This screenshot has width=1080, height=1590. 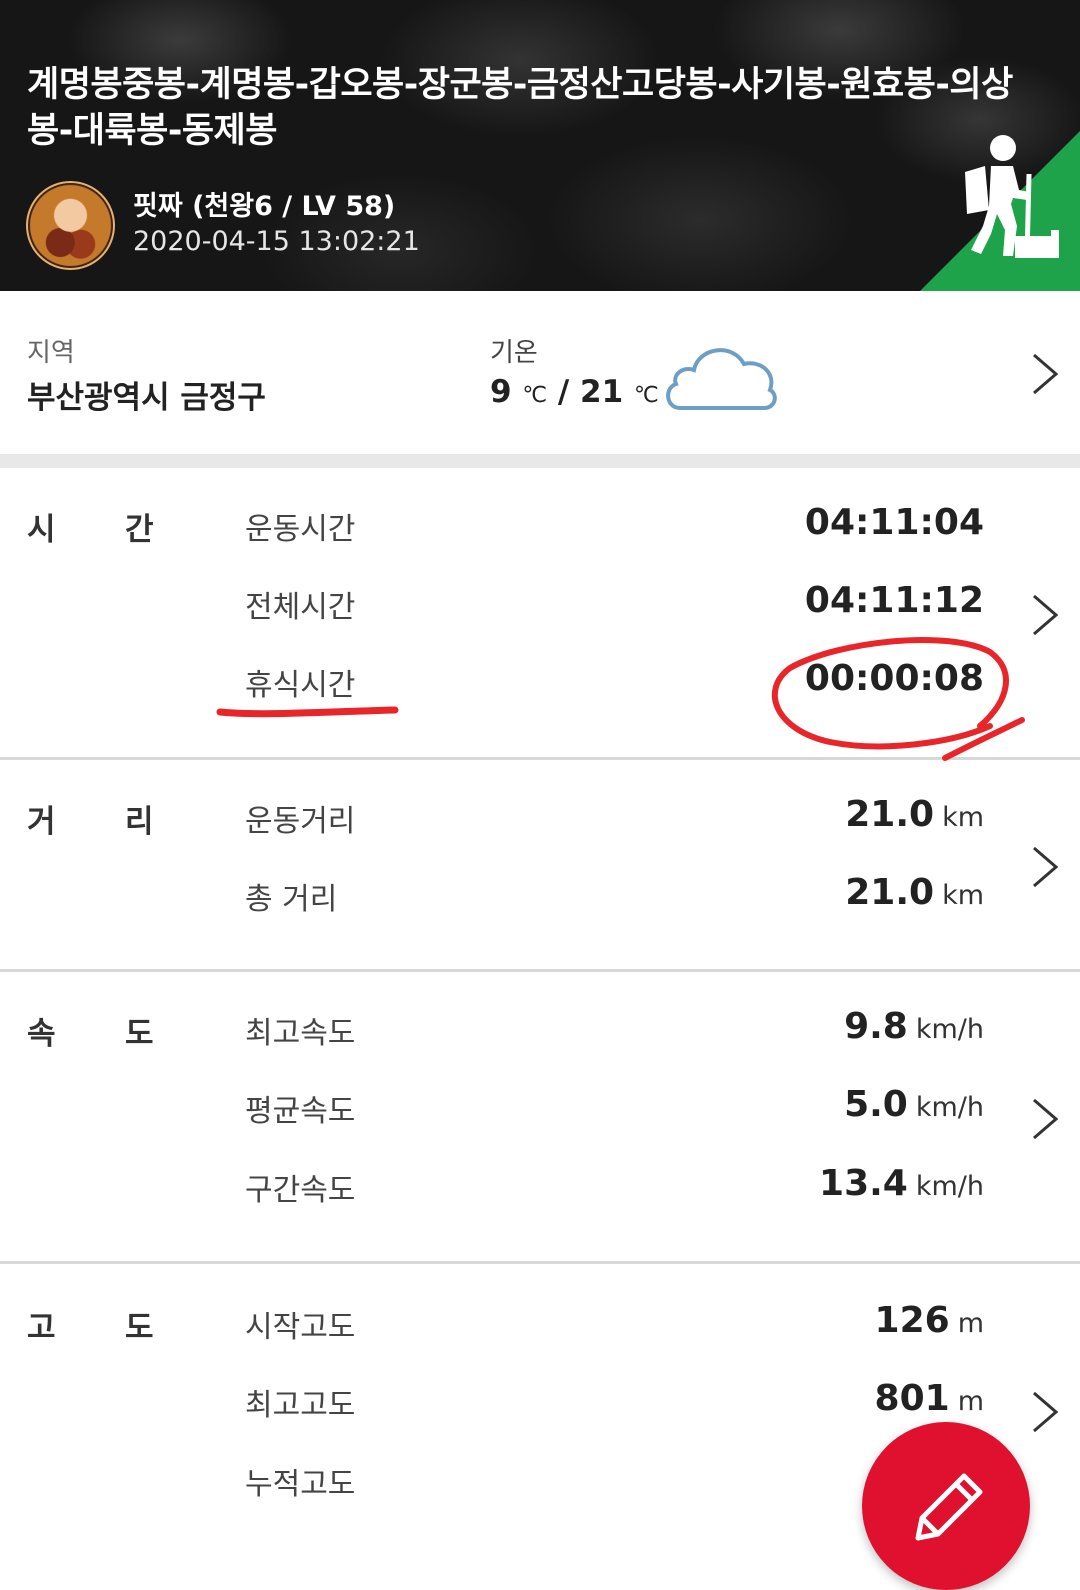 I want to click on hiker-icon, so click(x=1012, y=197).